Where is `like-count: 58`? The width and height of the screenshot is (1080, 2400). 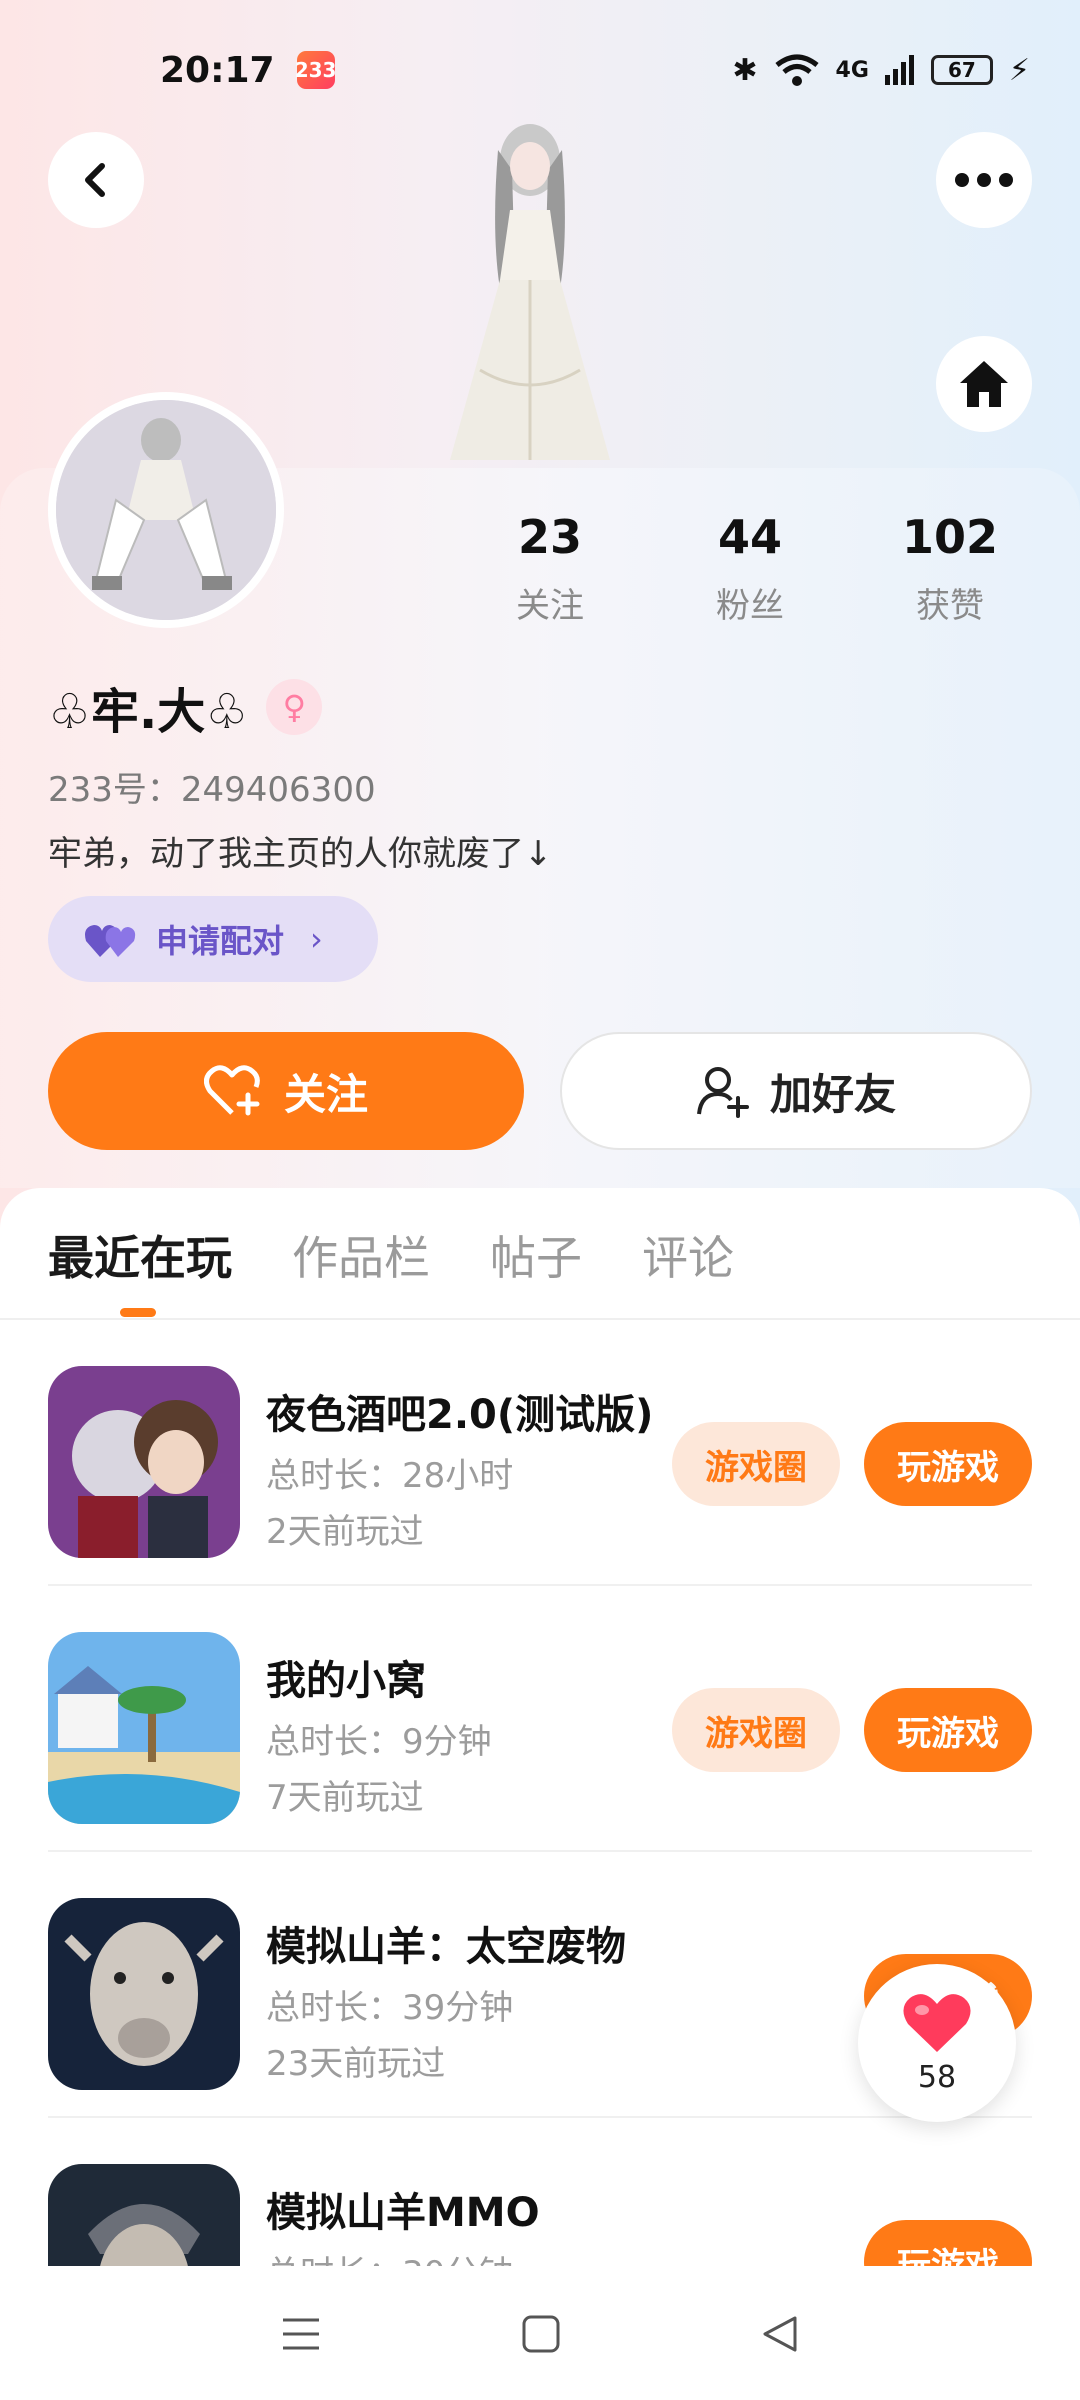
like-count: 58 is located at coordinates (937, 2077).